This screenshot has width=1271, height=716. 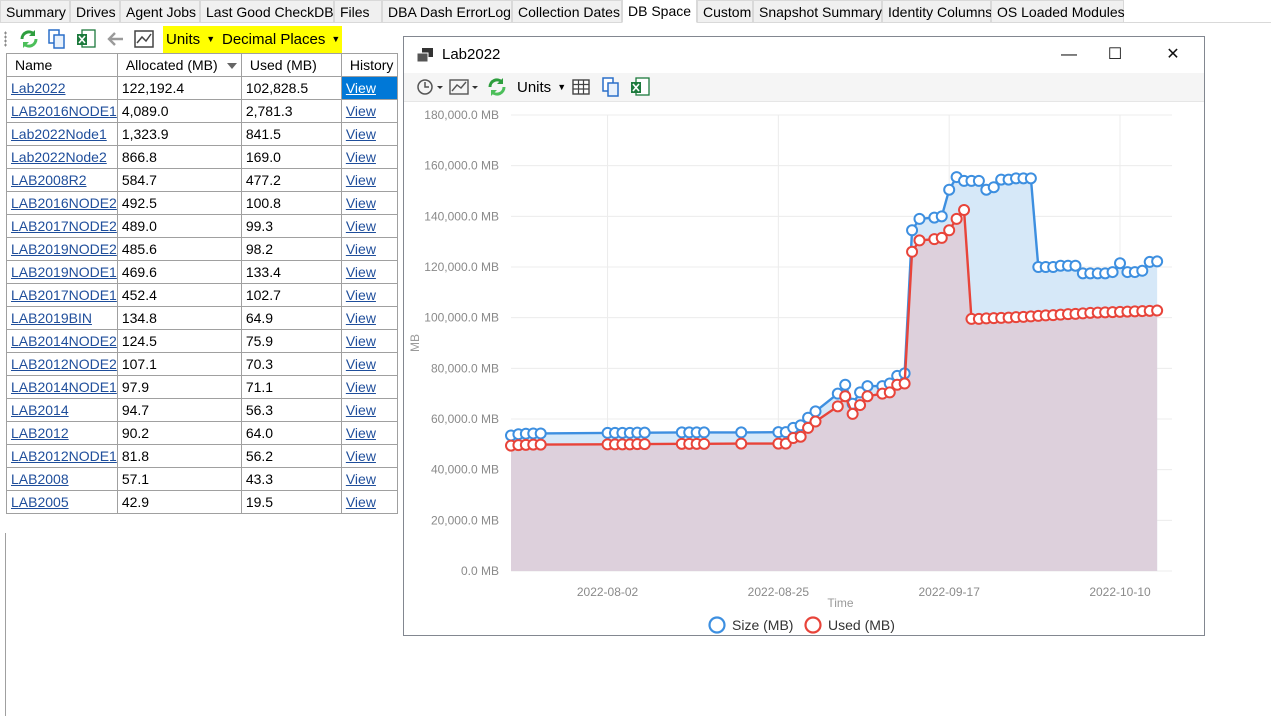 I want to click on table-row: LAB2012NODE2 107.1 70.3 View, so click(x=202, y=364).